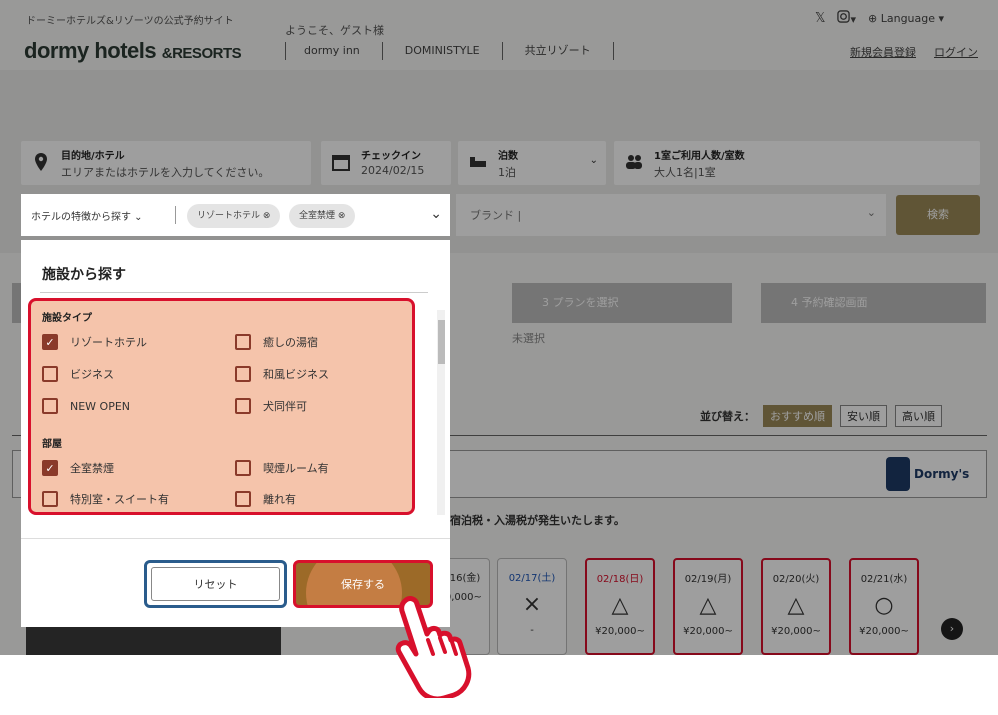  Describe the element at coordinates (322, 216) in the screenshot. I see `chip-non-smoking: 全室禁煙 ⊗` at that location.